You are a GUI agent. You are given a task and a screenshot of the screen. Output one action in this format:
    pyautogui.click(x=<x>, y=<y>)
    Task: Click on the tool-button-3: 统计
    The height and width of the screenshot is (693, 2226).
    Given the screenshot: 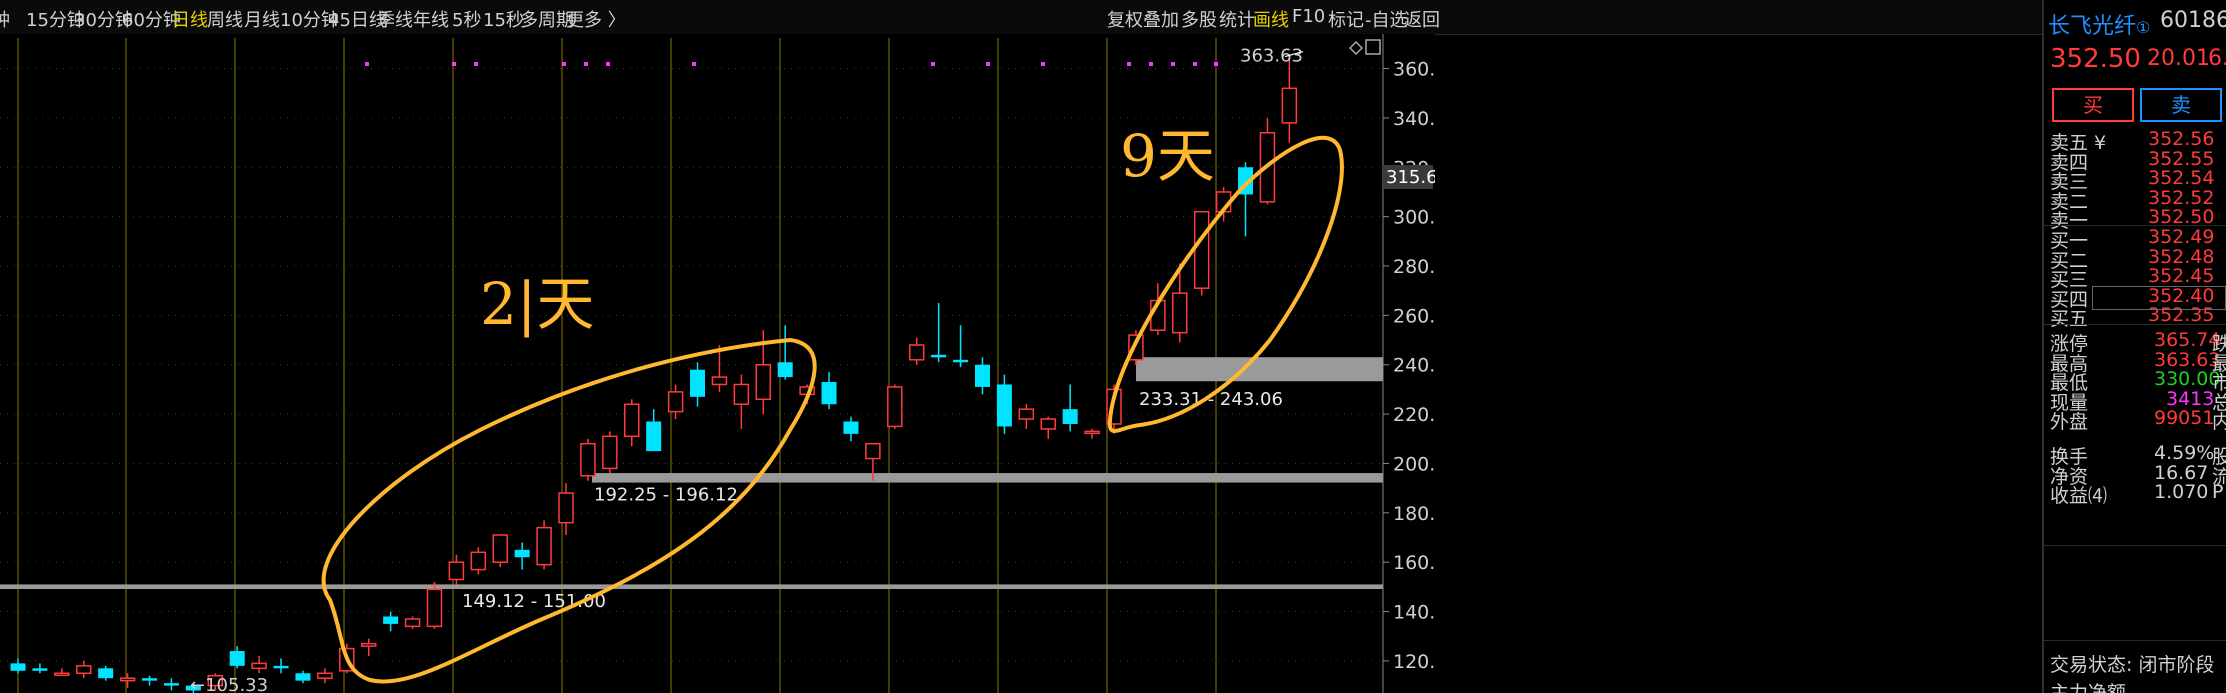 What is the action you would take?
    pyautogui.click(x=1237, y=19)
    